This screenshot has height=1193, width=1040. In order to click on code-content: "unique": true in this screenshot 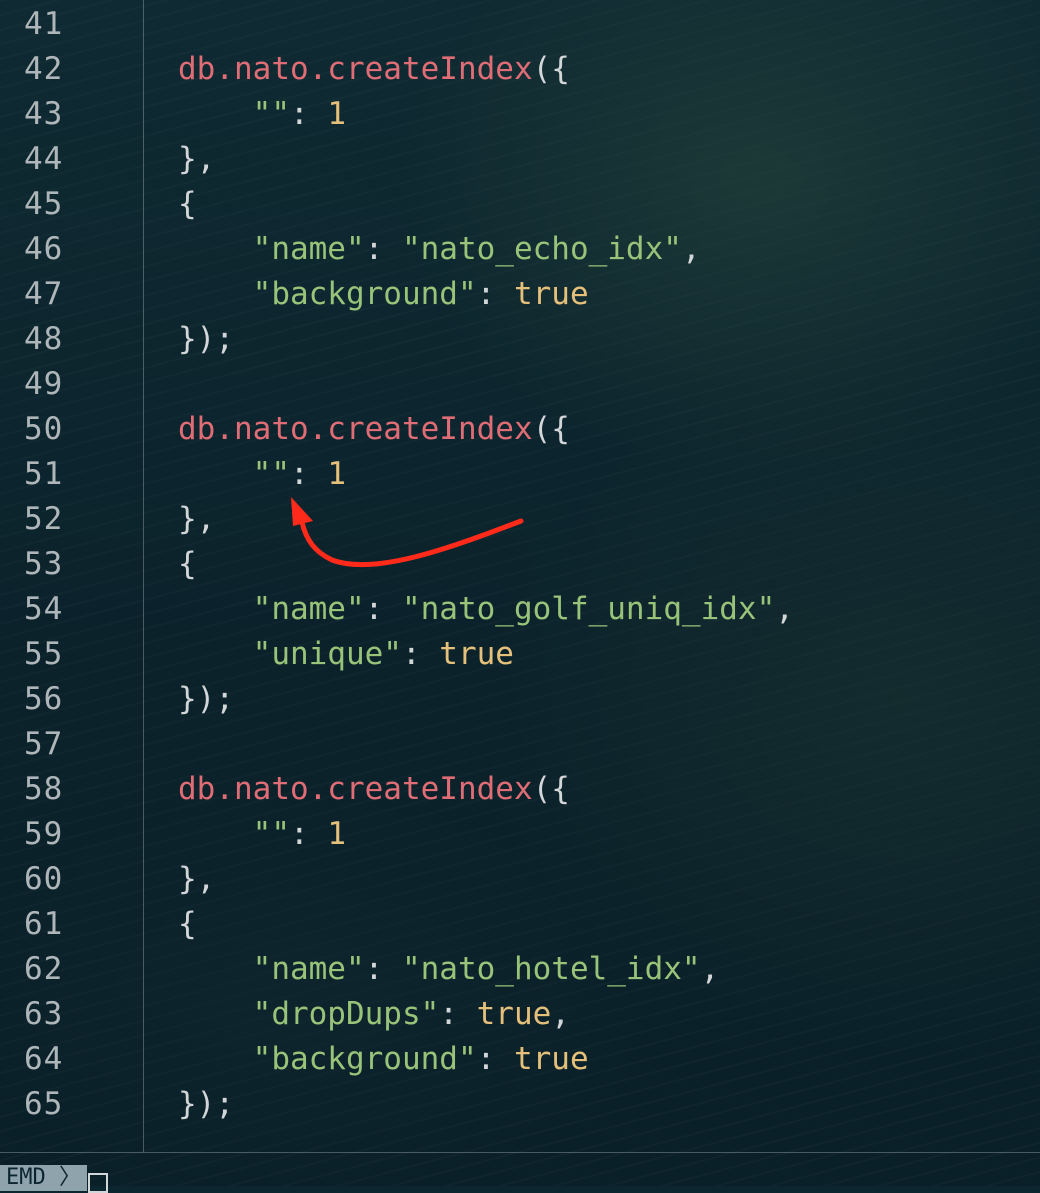, I will do `click(346, 654)`.